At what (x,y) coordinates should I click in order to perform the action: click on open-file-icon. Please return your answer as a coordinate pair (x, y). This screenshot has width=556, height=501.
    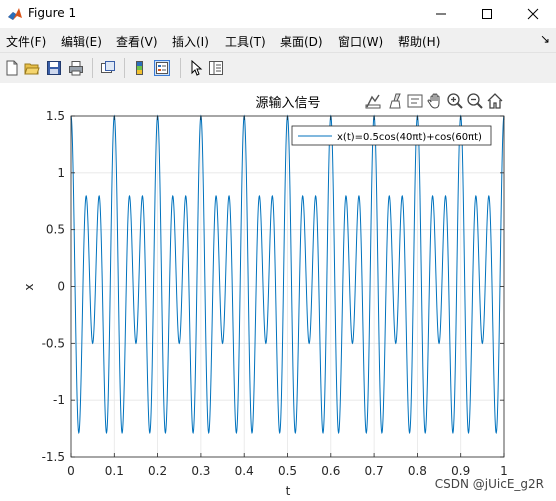
    Looking at the image, I should click on (32, 68).